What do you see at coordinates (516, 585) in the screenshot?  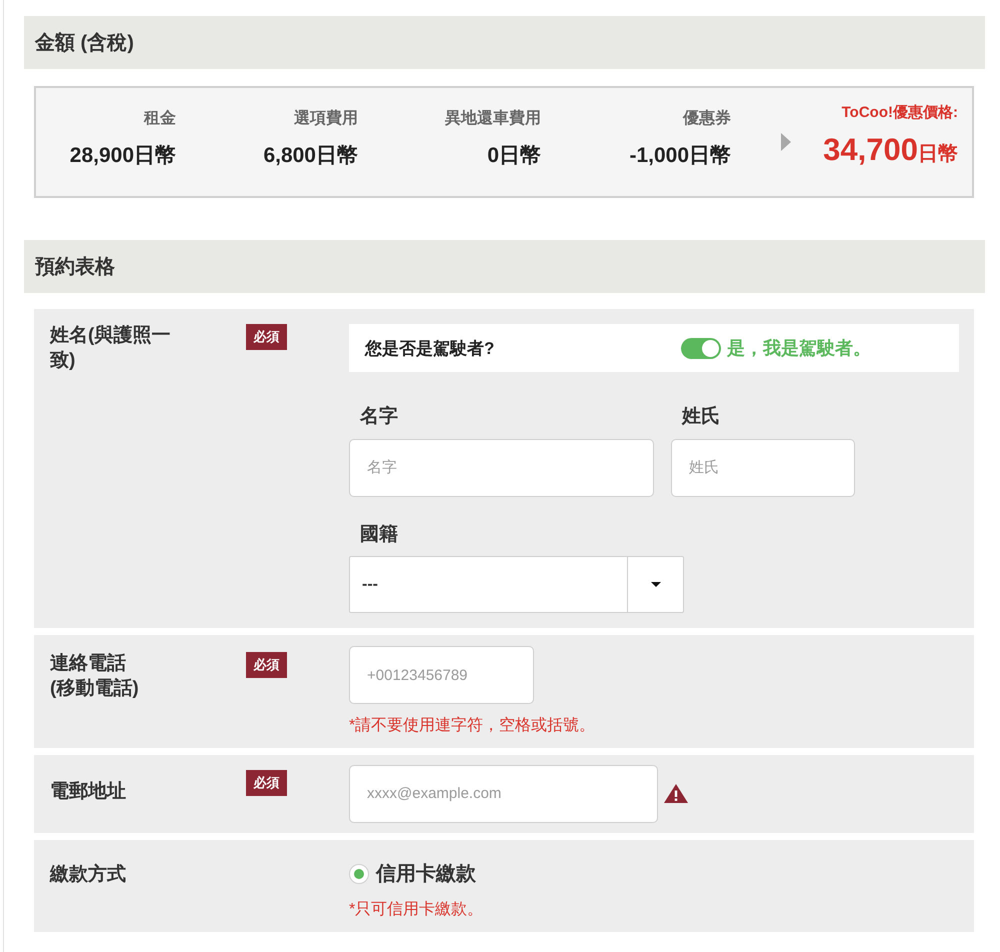 I see `nationality-select: ---` at bounding box center [516, 585].